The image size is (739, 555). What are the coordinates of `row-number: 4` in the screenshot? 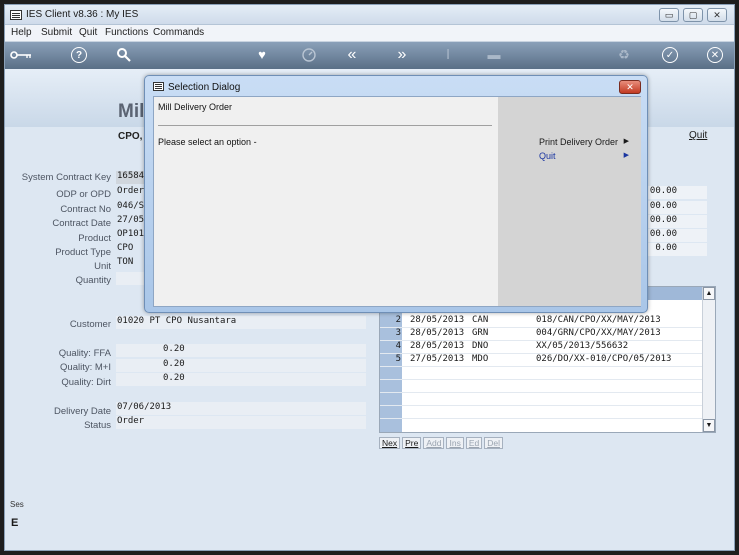 It's located at (398, 346).